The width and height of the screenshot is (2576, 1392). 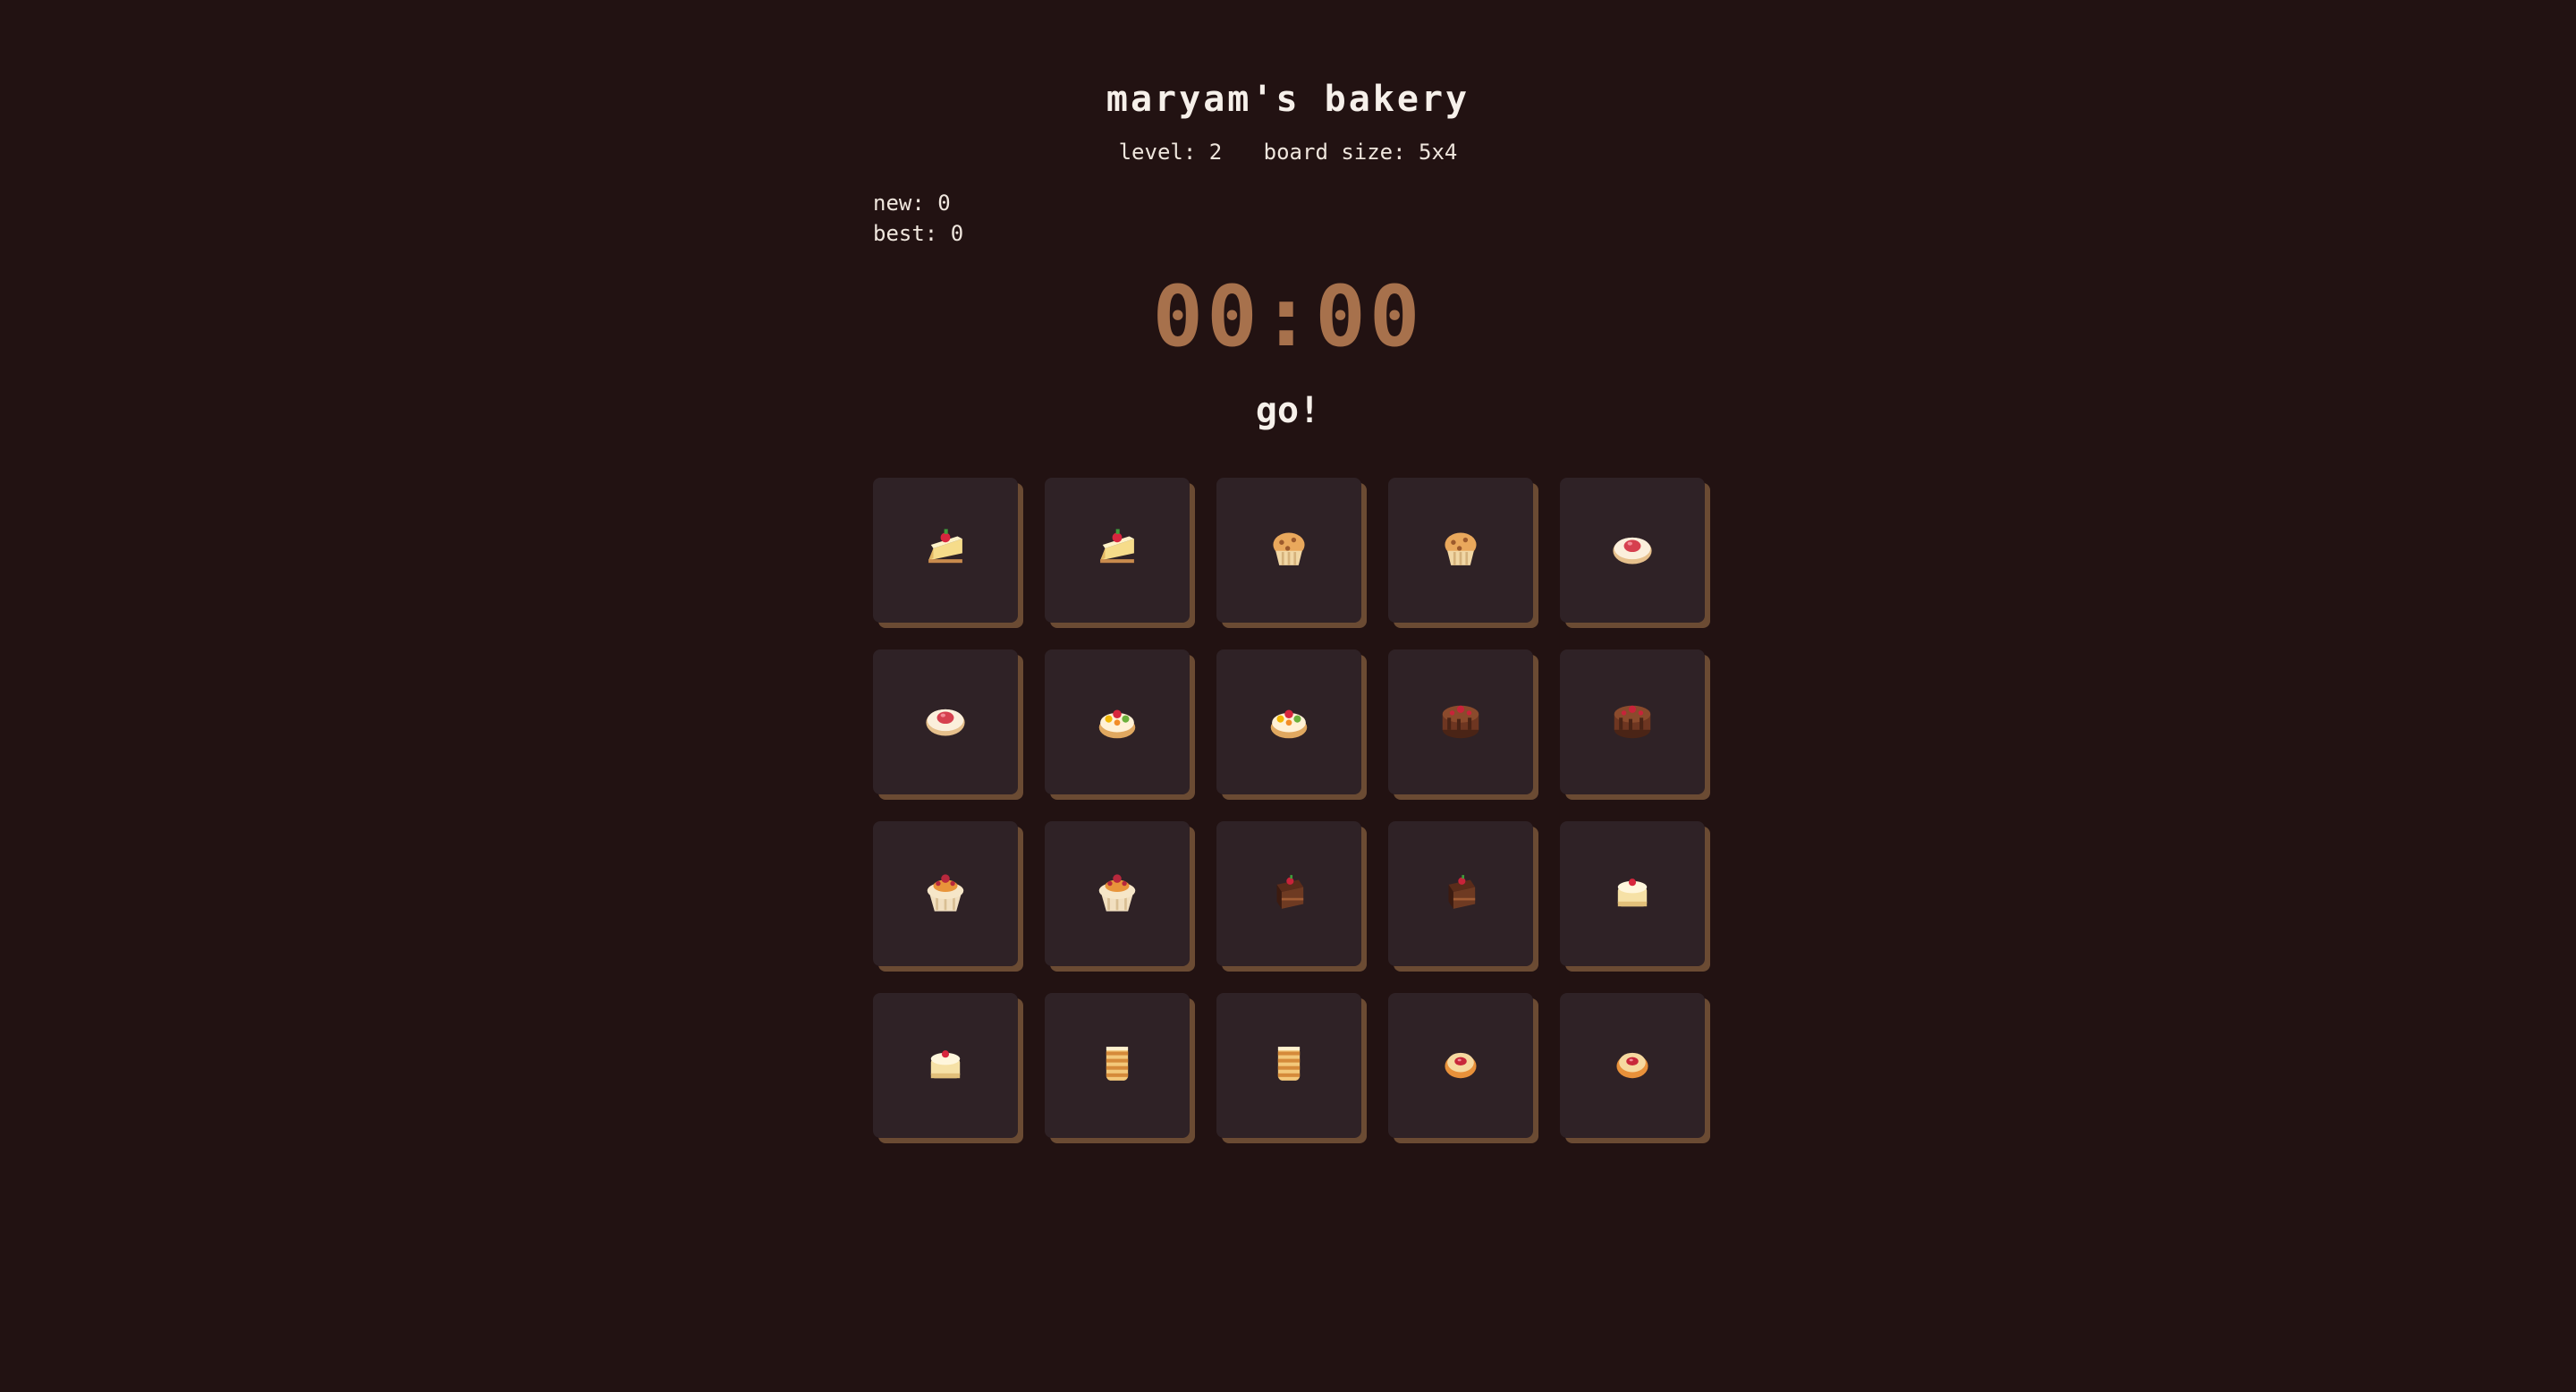 I want to click on board-size-indicator: board size: 5x4, so click(x=1360, y=152).